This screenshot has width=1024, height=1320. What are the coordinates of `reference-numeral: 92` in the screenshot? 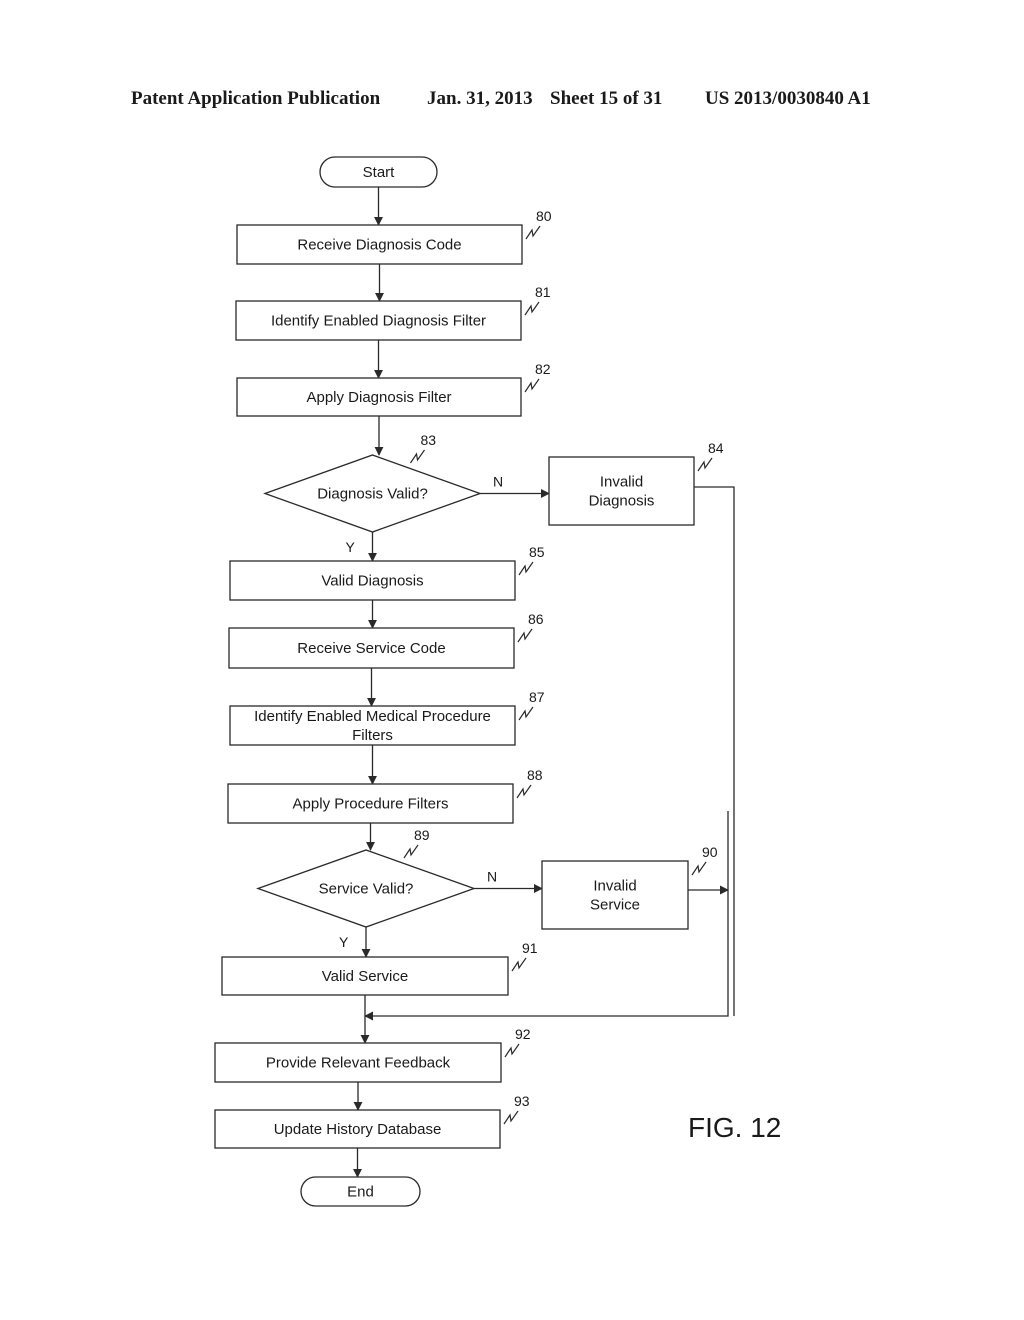 It's located at (523, 1034).